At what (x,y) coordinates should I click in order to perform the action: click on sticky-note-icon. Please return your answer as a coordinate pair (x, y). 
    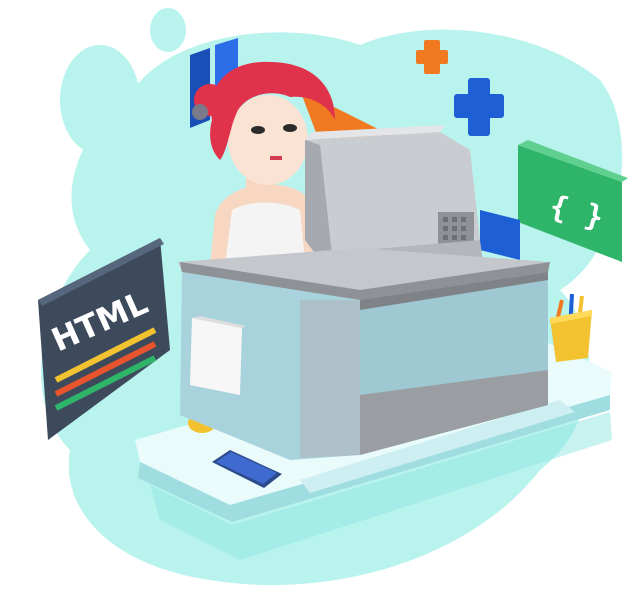
    Looking at the image, I should click on (216, 356).